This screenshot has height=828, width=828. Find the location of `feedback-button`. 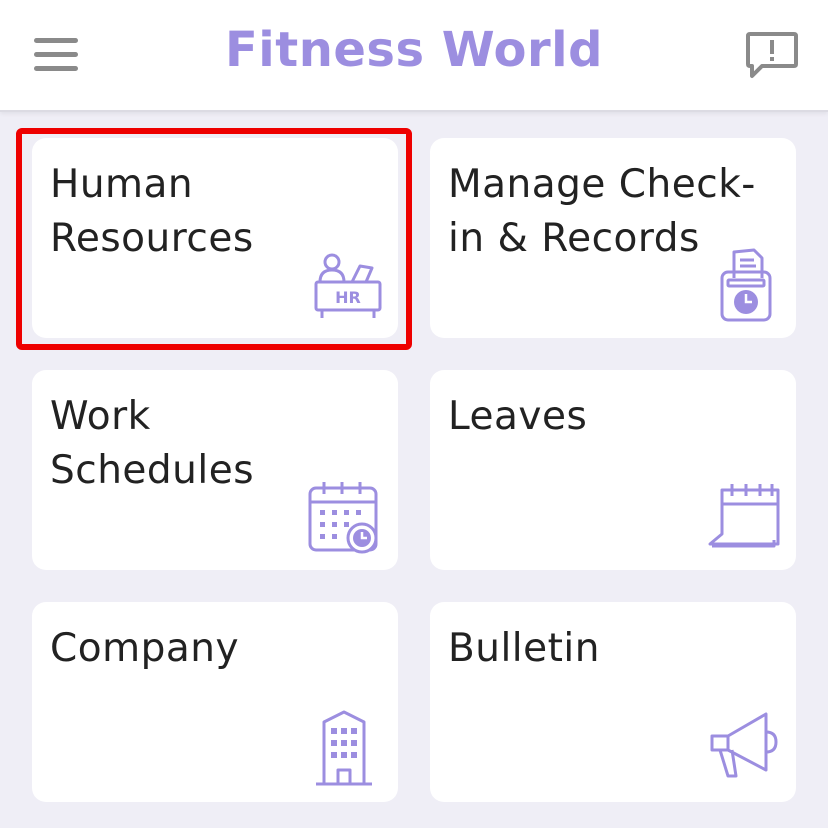

feedback-button is located at coordinates (772, 56).